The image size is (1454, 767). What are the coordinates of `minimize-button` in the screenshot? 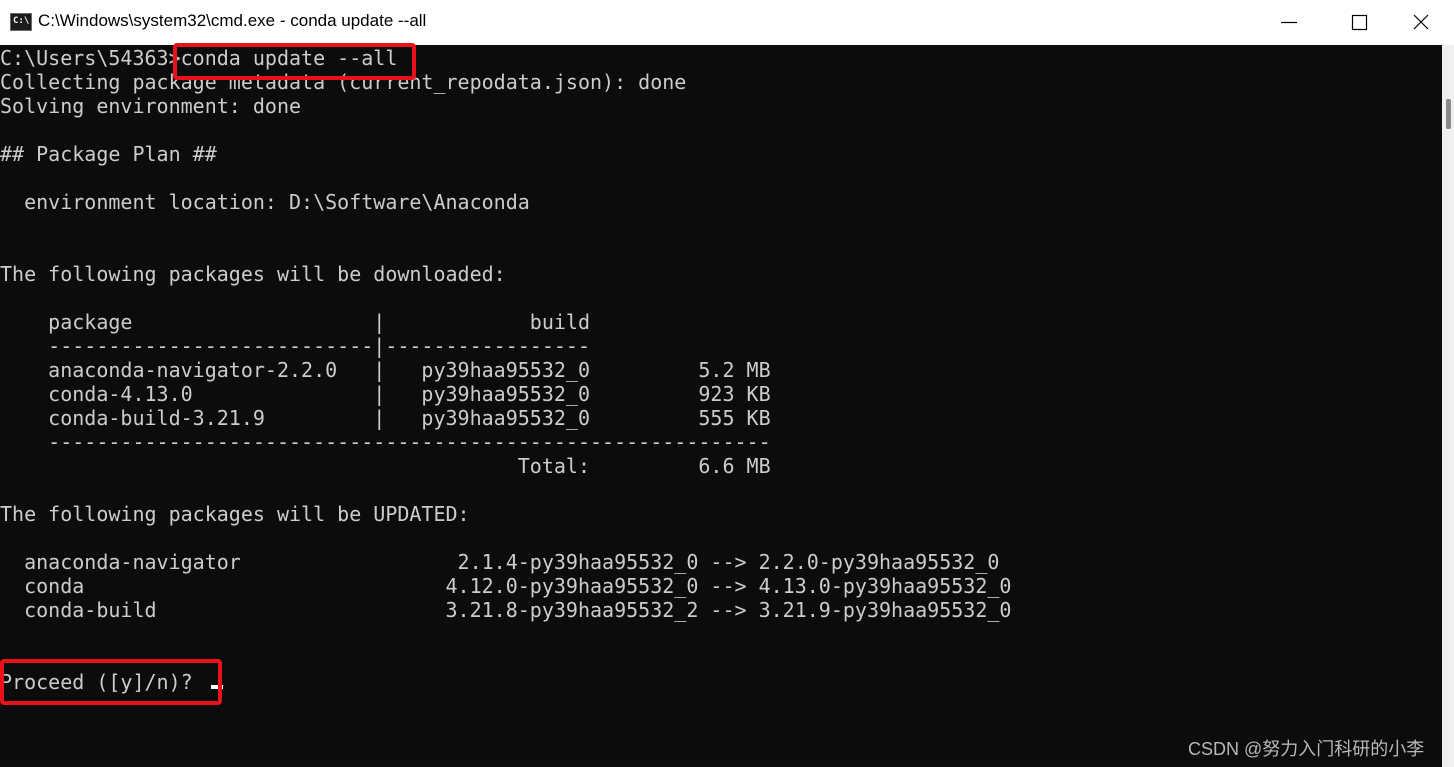 It's located at (1289, 22).